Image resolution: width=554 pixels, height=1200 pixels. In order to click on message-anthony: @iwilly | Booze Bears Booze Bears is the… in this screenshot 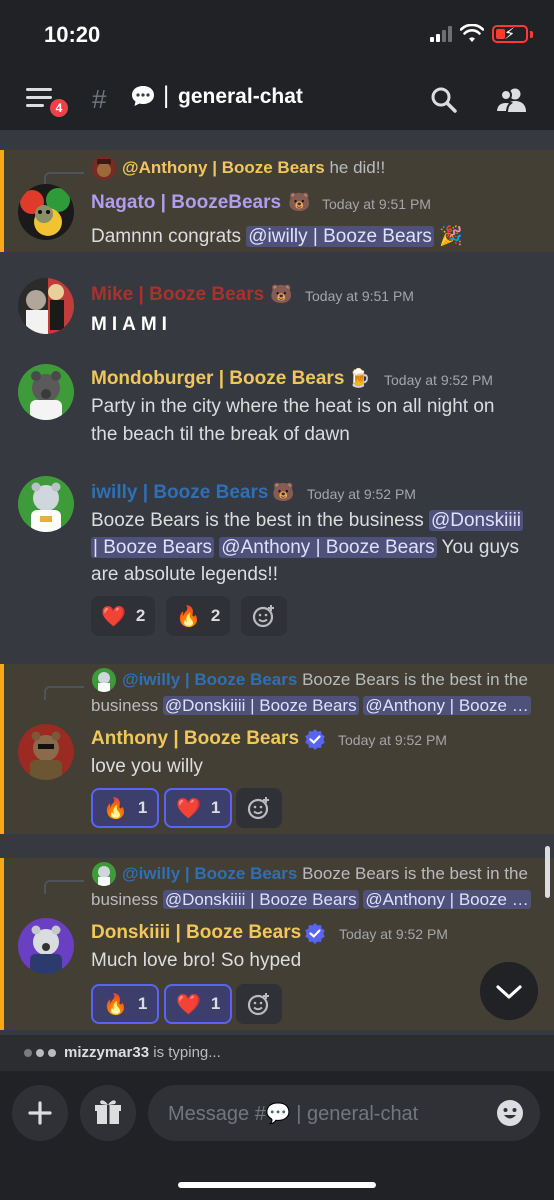, I will do `click(277, 749)`.